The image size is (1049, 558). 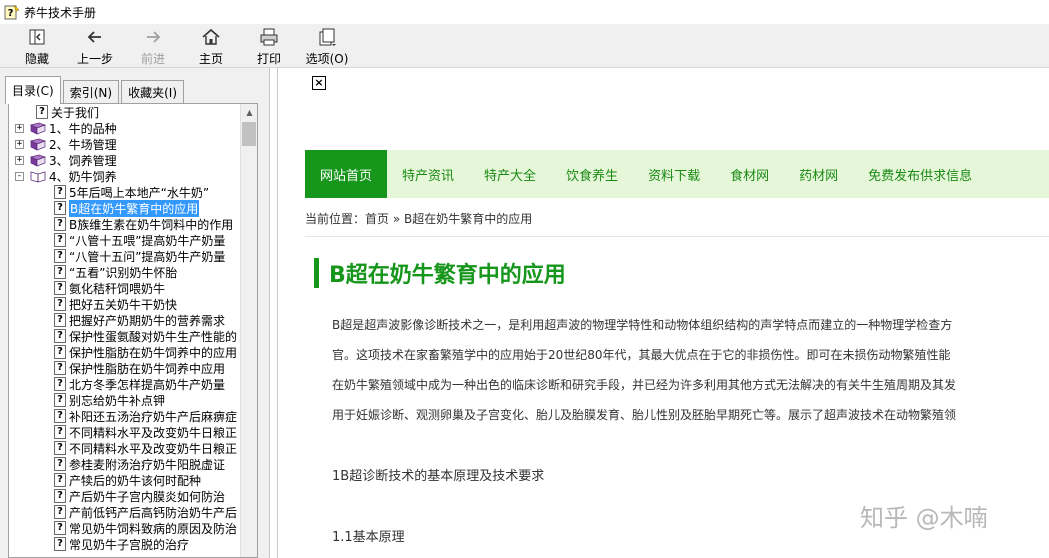 What do you see at coordinates (125, 528) in the screenshot?
I see `tree-item: ? 常见奶牛饲料致病的原因及防治` at bounding box center [125, 528].